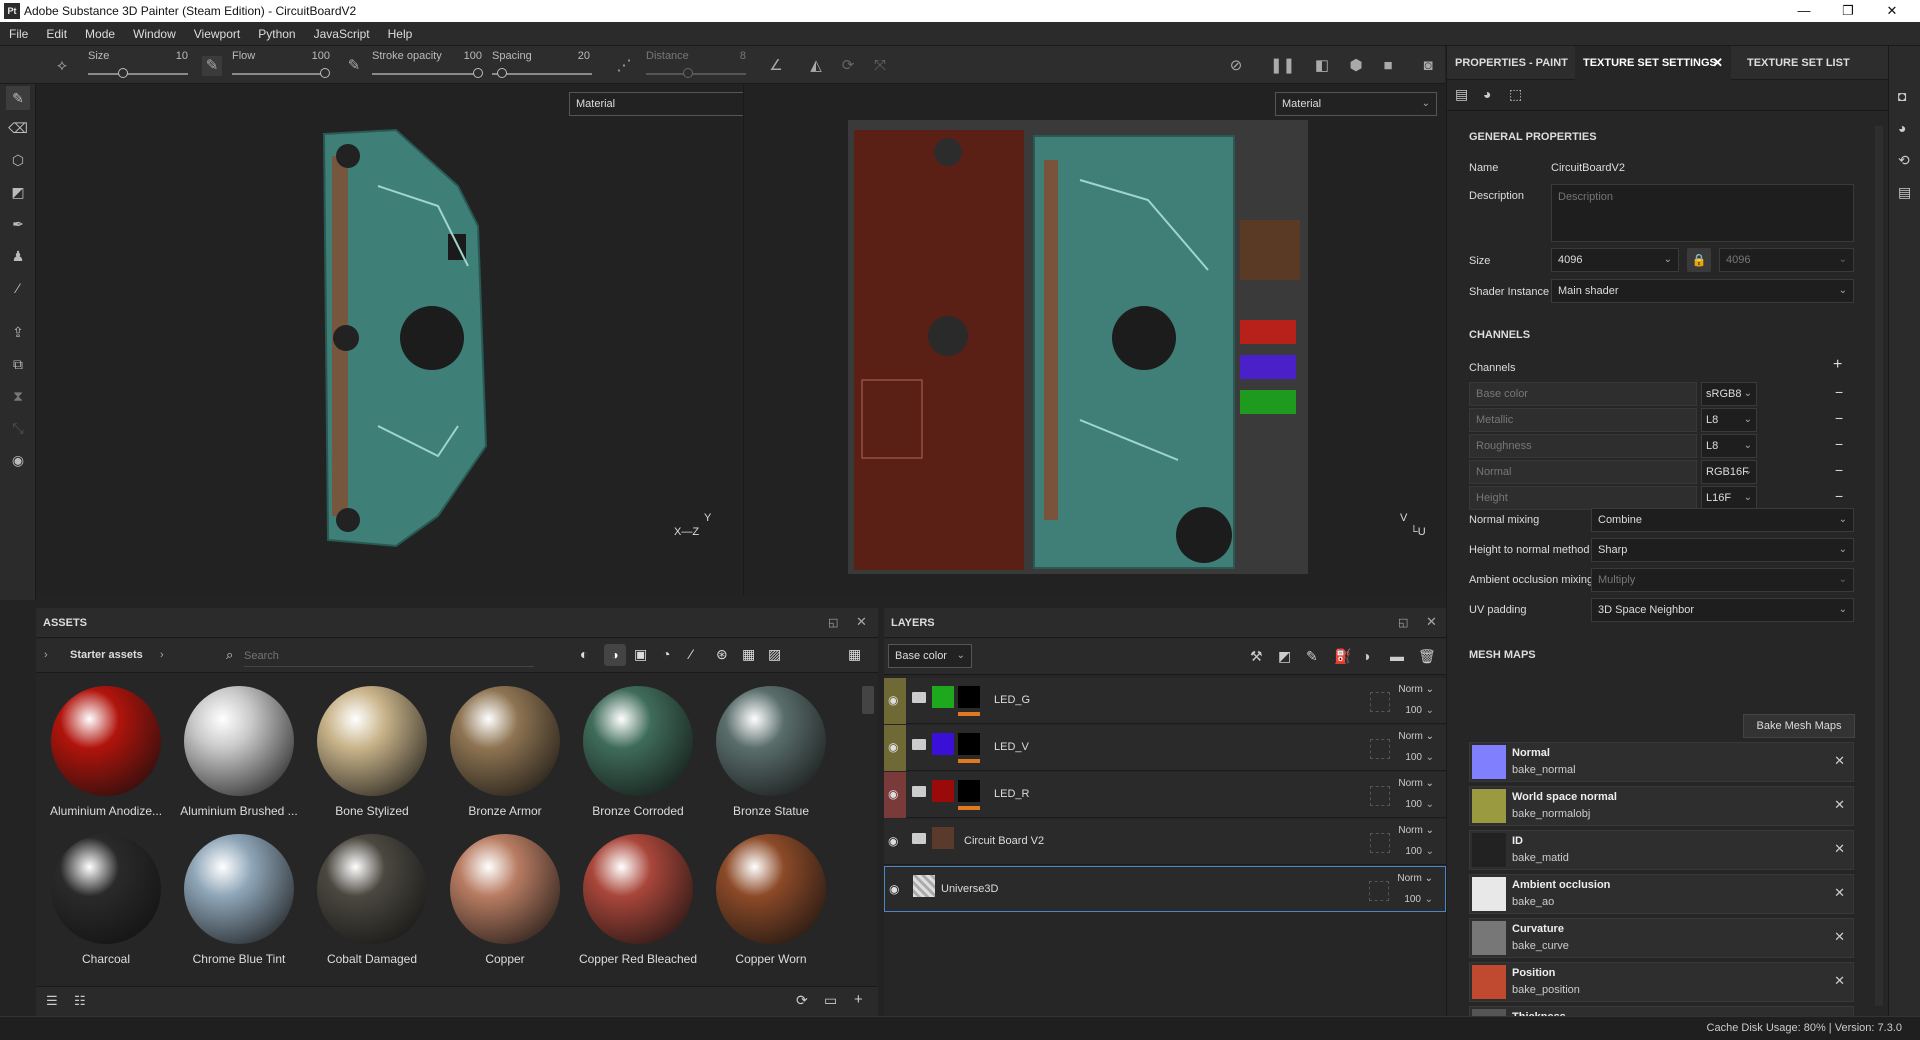 The height and width of the screenshot is (1040, 1920). Describe the element at coordinates (1702, 213) in the screenshot. I see `description-field` at that location.